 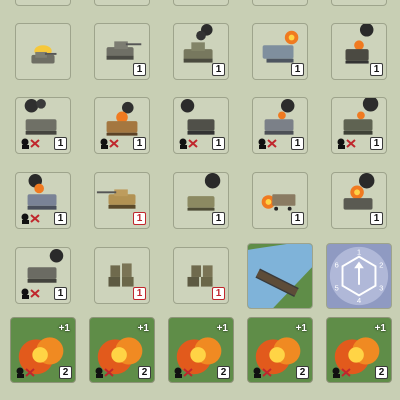 I want to click on counter-tank-smoke-crew-2: 1, so click(x=201, y=125).